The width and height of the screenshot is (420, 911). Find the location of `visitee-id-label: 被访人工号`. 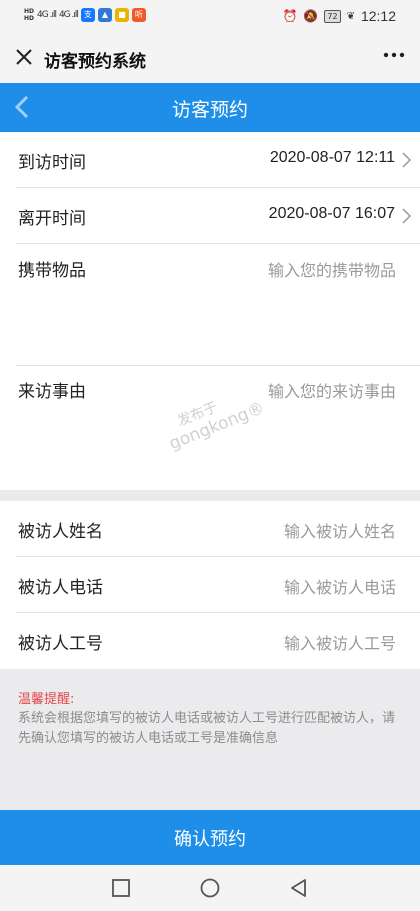

visitee-id-label: 被访人工号 is located at coordinates (60, 644).